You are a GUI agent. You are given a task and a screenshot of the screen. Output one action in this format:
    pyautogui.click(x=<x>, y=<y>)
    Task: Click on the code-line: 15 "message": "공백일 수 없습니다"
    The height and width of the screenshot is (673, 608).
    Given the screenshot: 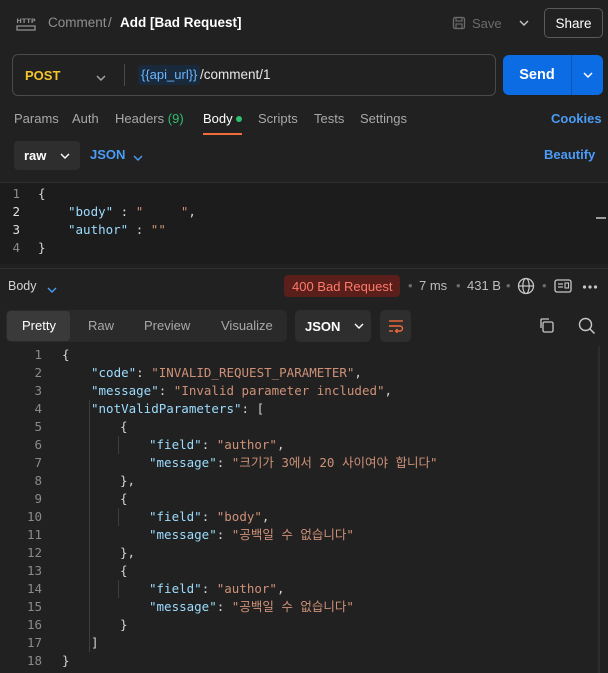 What is the action you would take?
    pyautogui.click(x=304, y=607)
    